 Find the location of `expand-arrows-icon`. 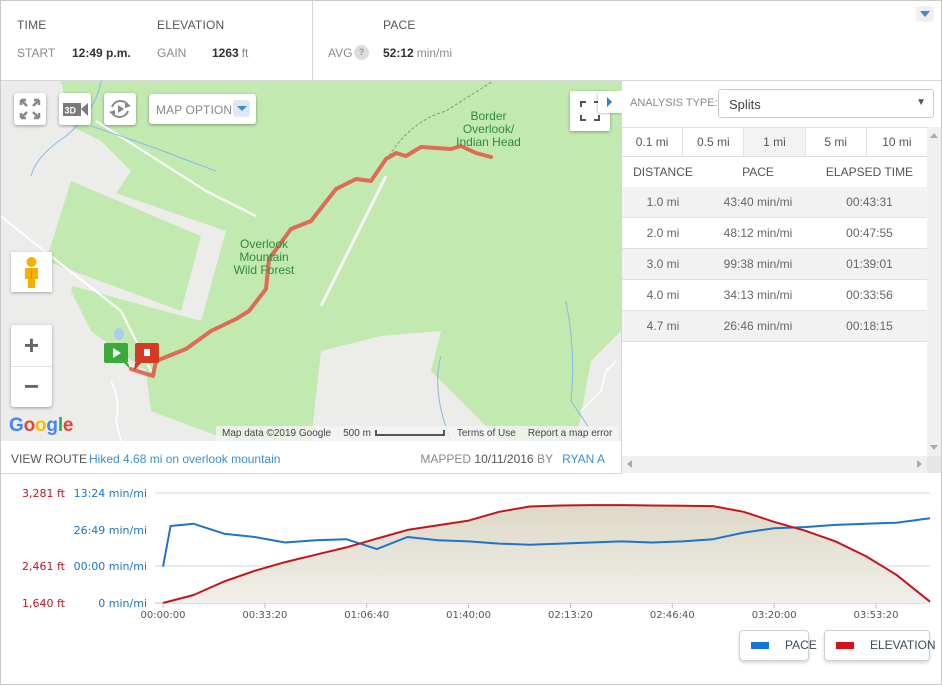

expand-arrows-icon is located at coordinates (30, 109).